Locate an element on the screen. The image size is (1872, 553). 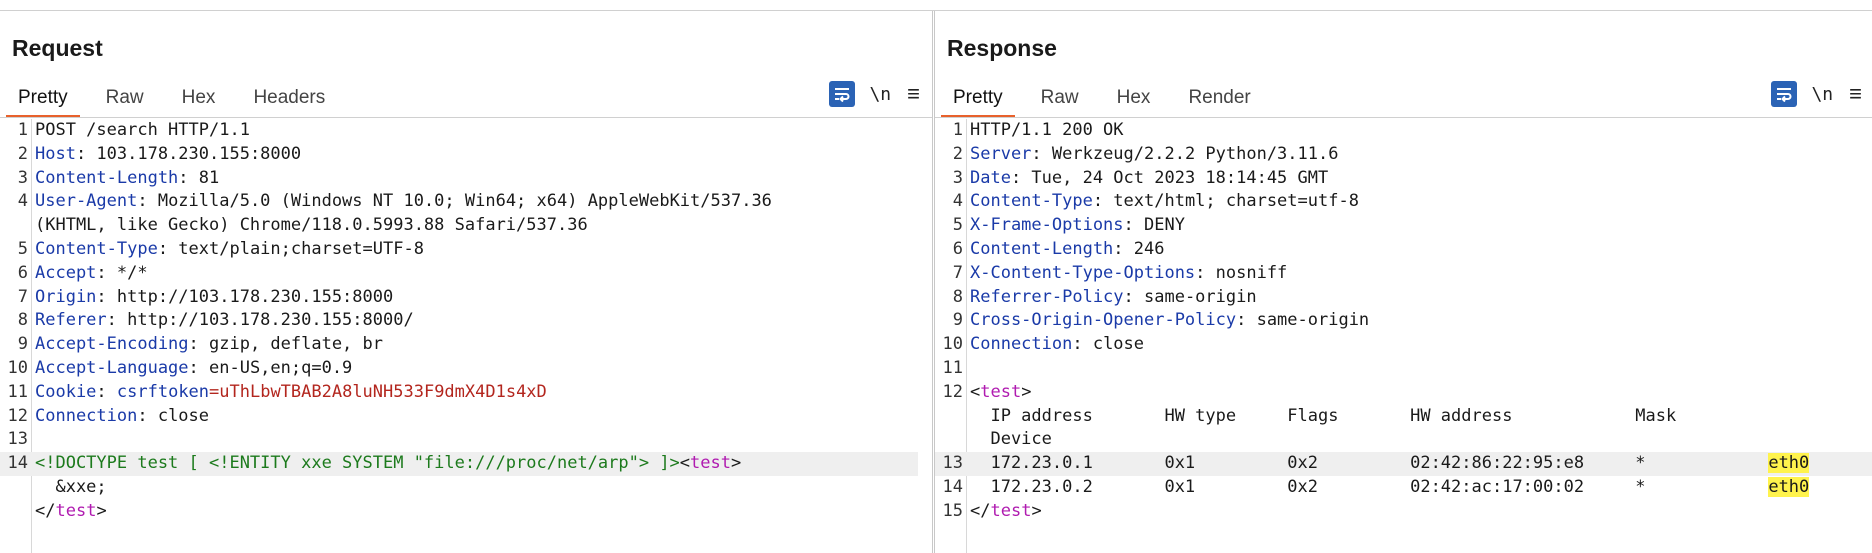
response-code-token: : close is located at coordinates (1108, 344).